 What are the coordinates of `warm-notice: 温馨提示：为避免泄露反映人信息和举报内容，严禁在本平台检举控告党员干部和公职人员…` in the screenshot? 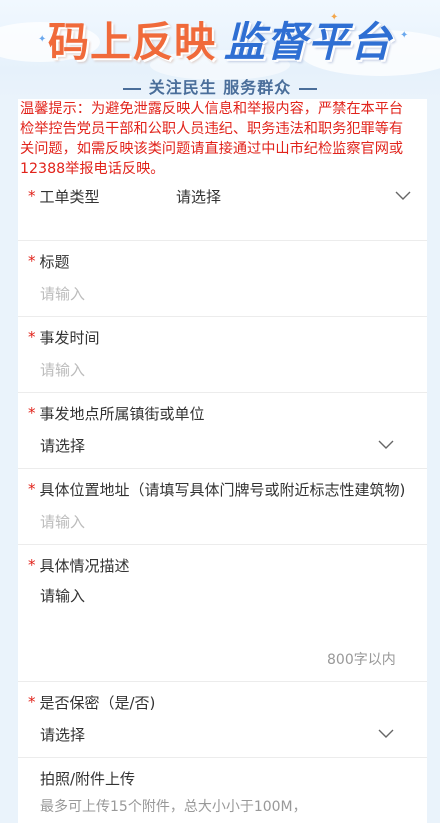 It's located at (213, 139).